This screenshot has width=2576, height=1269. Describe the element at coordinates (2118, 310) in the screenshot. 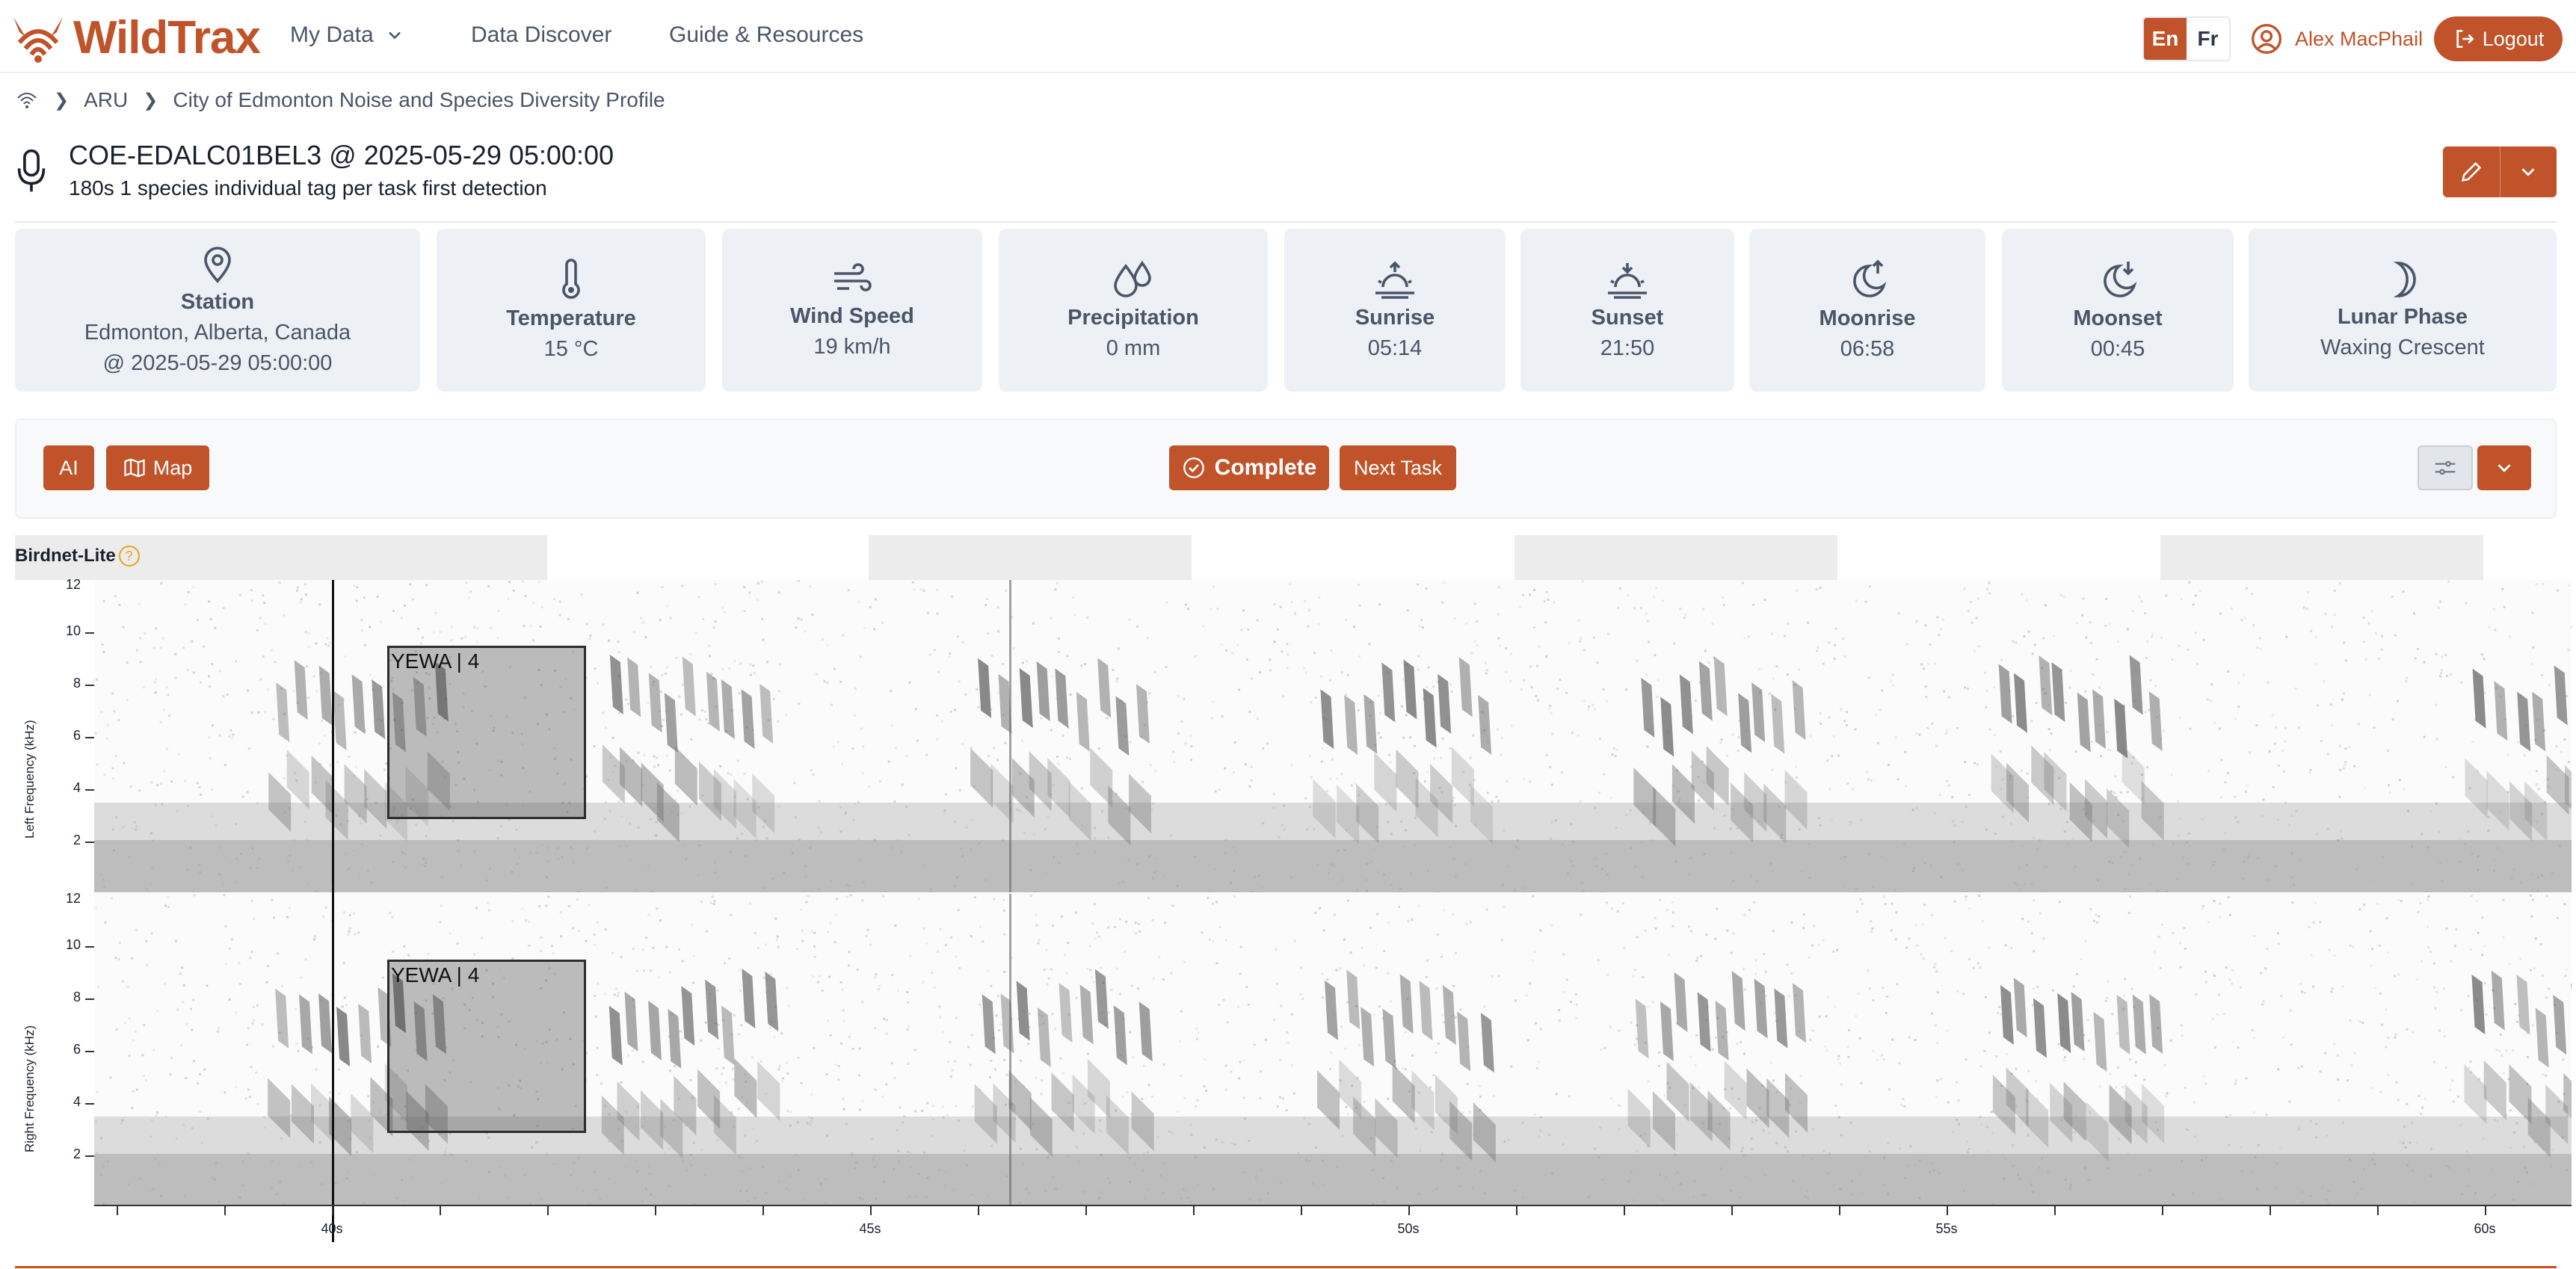

I see `moonset-card: Moonset 00:45` at that location.